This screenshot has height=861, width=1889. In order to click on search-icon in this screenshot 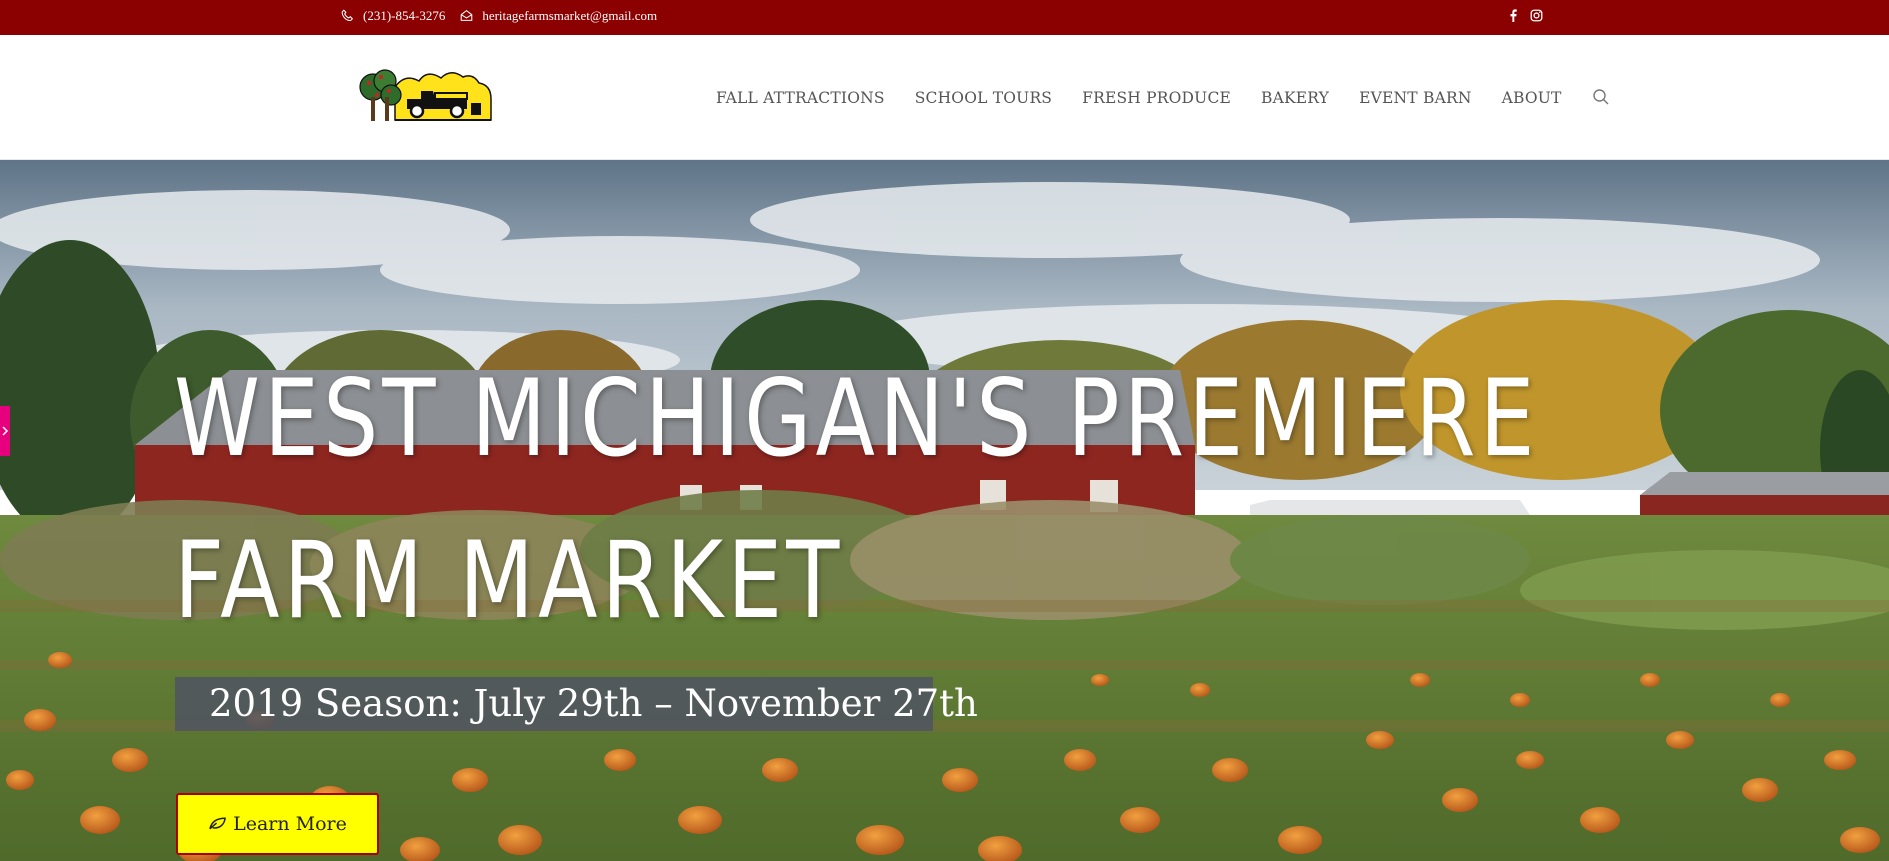, I will do `click(1601, 97)`.